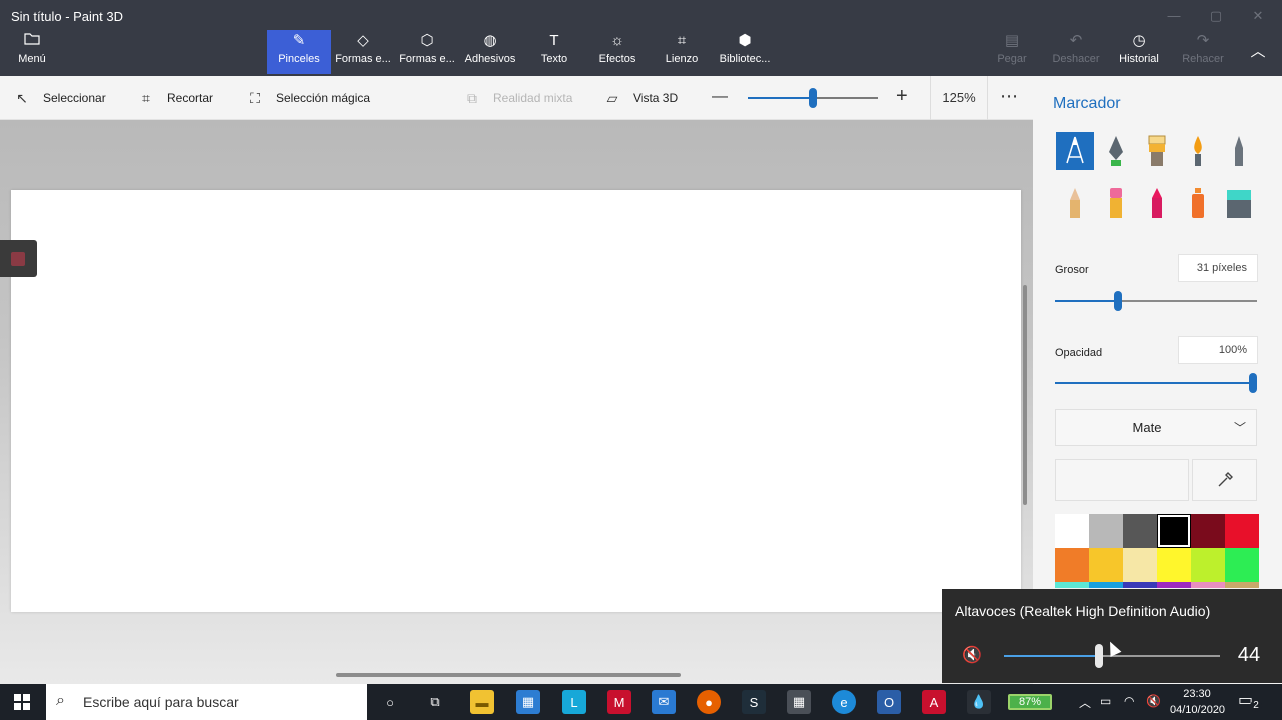 This screenshot has height=720, width=1282. I want to click on battery-icon: ▭, so click(1105, 701).